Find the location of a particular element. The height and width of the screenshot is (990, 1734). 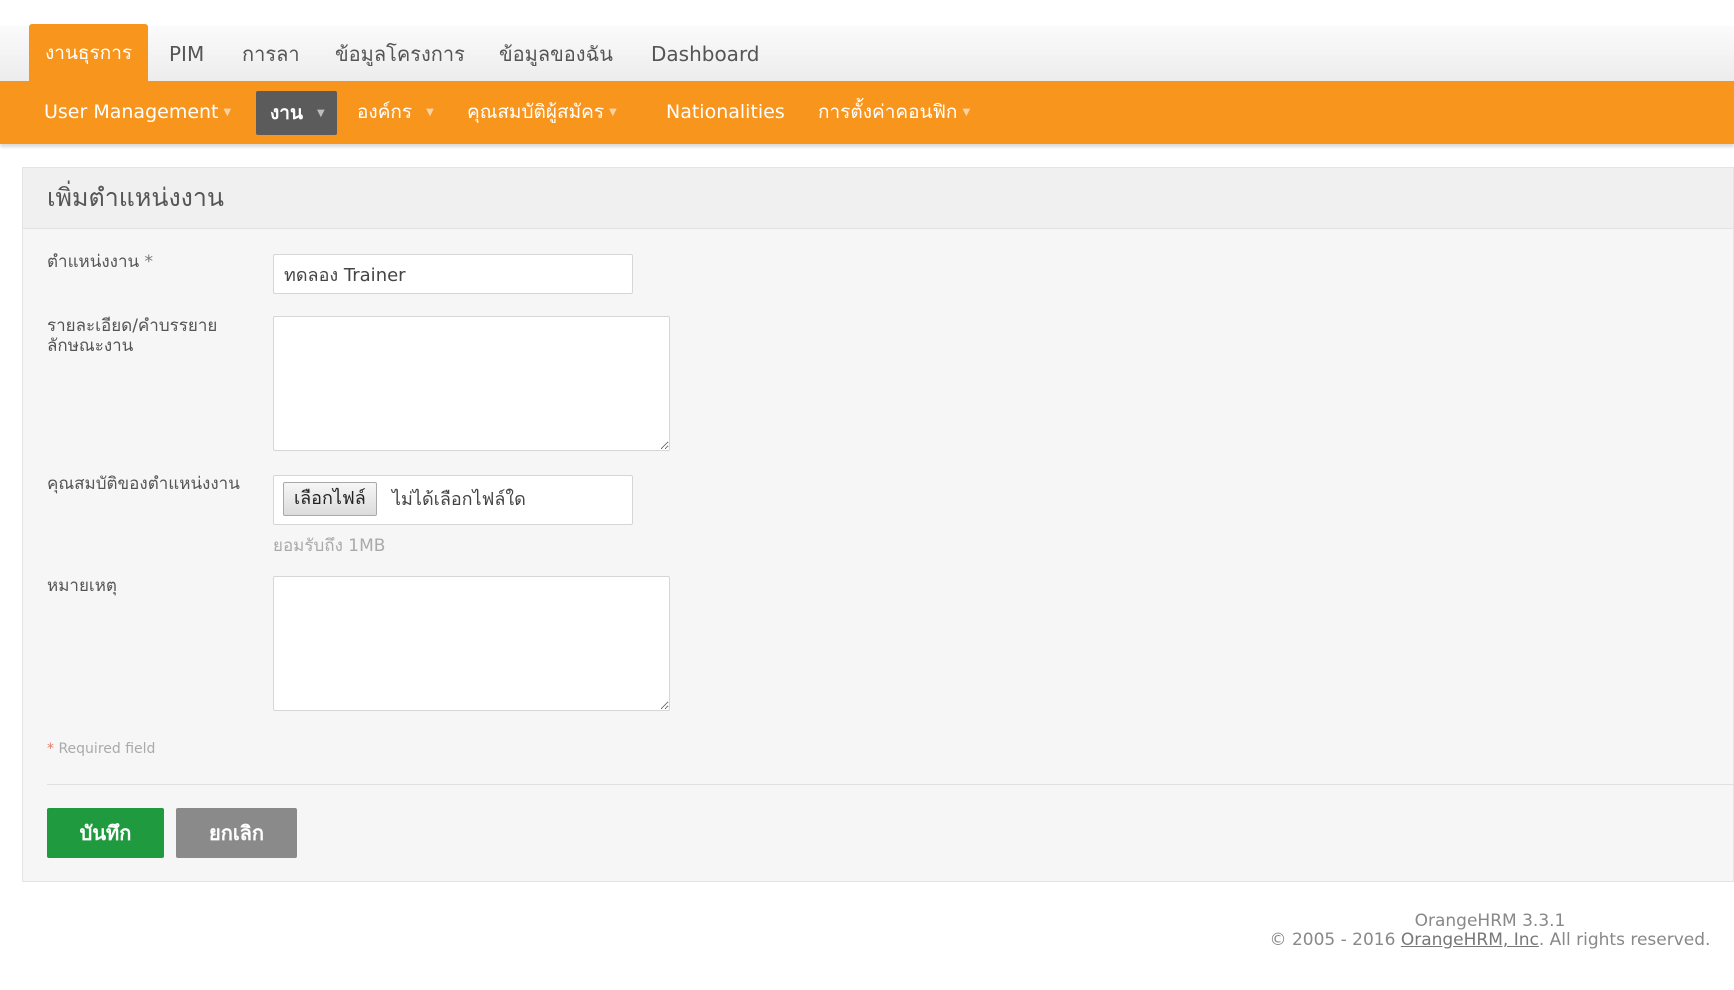

tab-project-info: ข้อมูลโครงการ is located at coordinates (400, 54).